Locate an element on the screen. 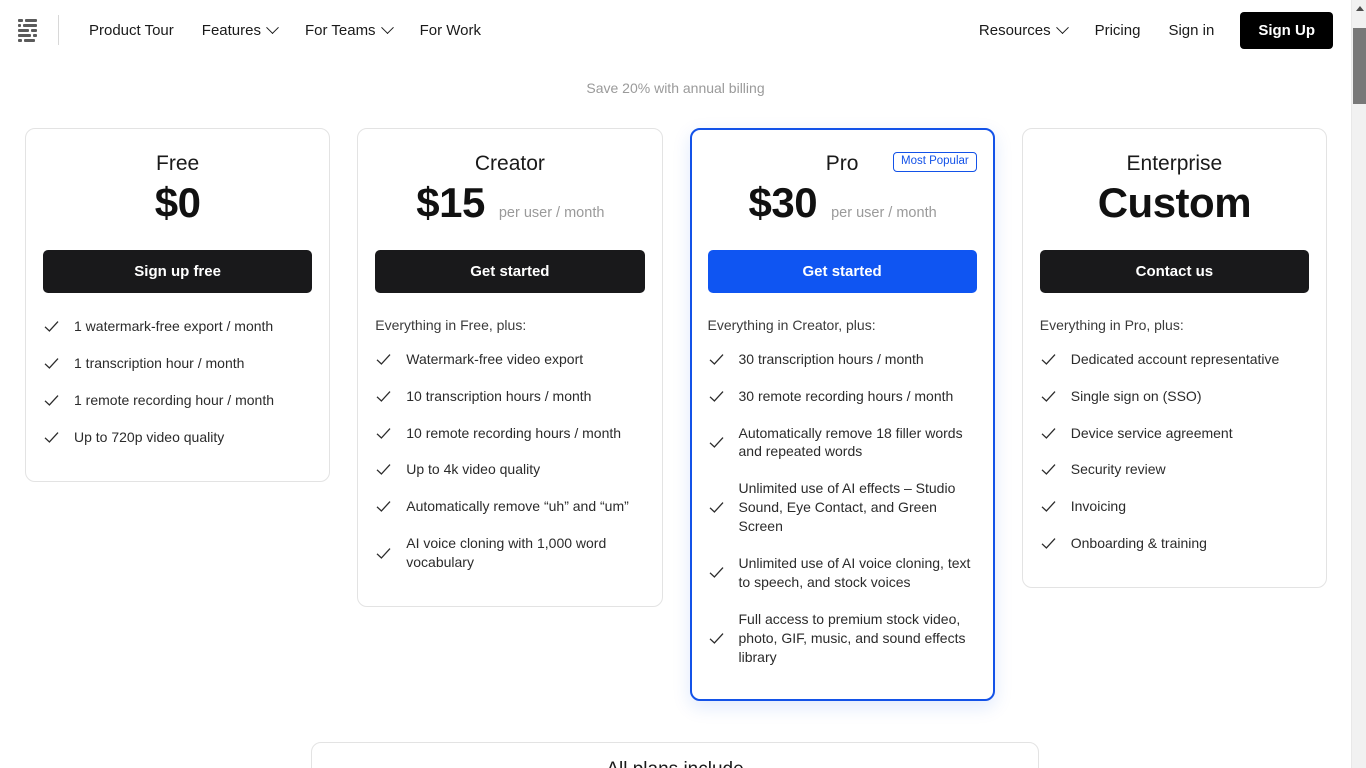 The image size is (1366, 768). brand-logo is located at coordinates (35, 30).